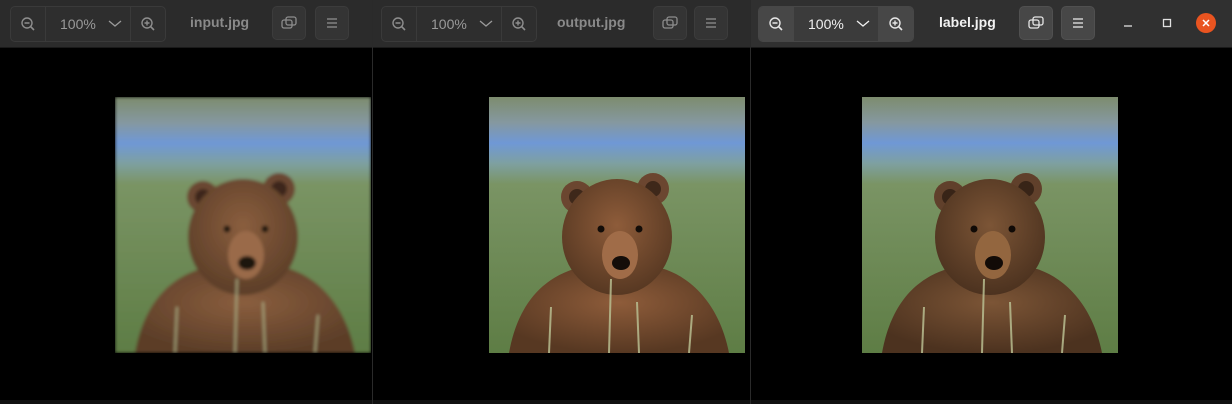  What do you see at coordinates (967, 22) in the screenshot?
I see `window-title: label.jpg` at bounding box center [967, 22].